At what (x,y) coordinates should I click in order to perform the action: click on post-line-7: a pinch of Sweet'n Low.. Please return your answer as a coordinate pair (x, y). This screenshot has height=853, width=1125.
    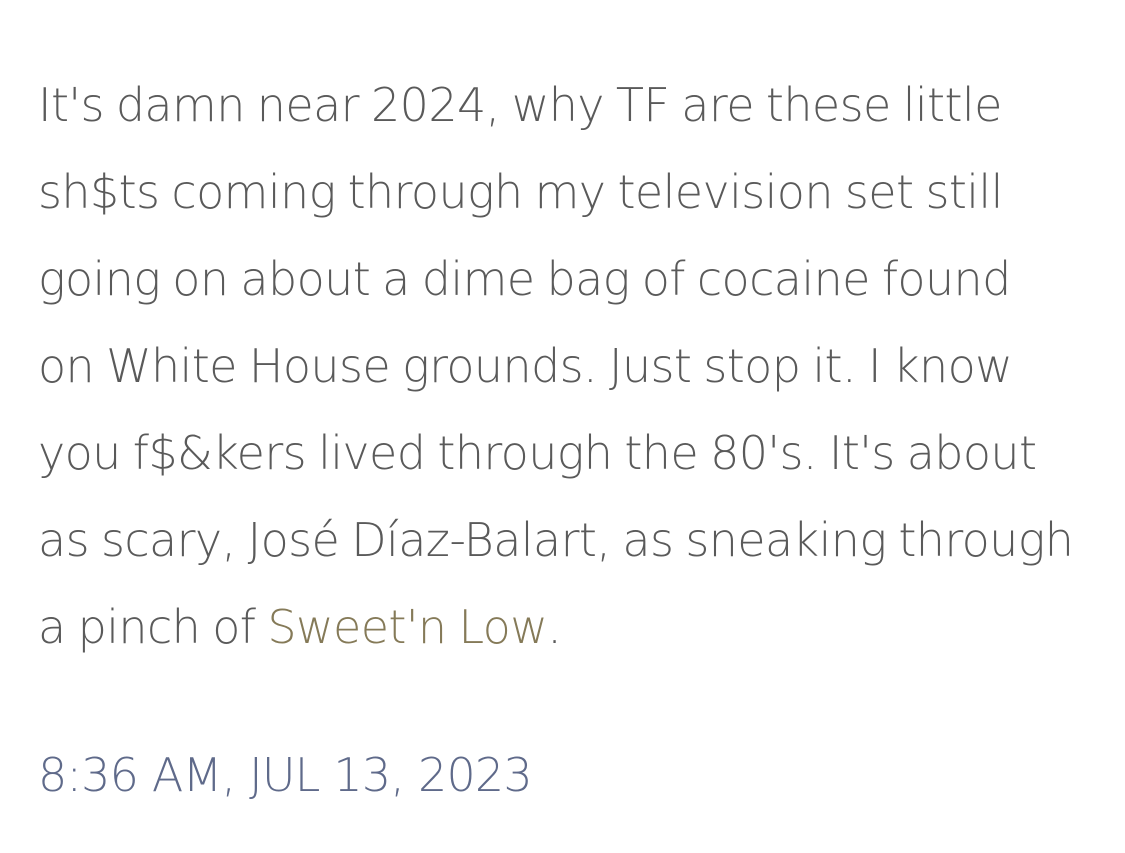
    Looking at the image, I should click on (563, 627).